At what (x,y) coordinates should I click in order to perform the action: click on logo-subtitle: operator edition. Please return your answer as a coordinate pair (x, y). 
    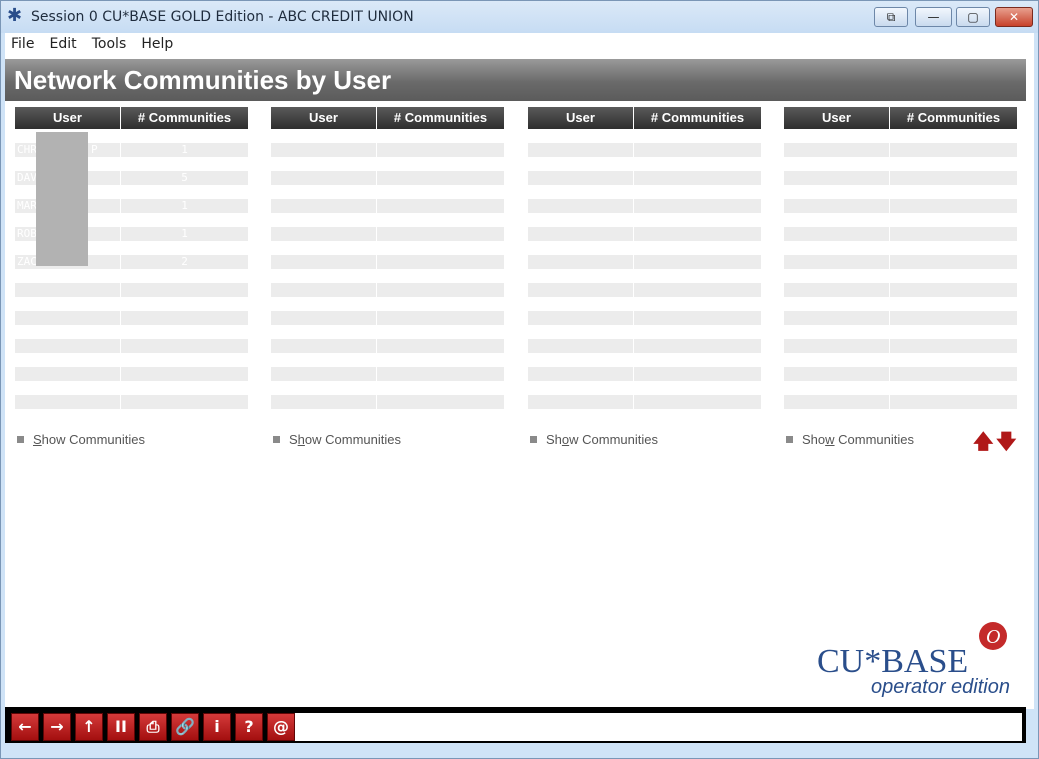
    Looking at the image, I should click on (940, 687).